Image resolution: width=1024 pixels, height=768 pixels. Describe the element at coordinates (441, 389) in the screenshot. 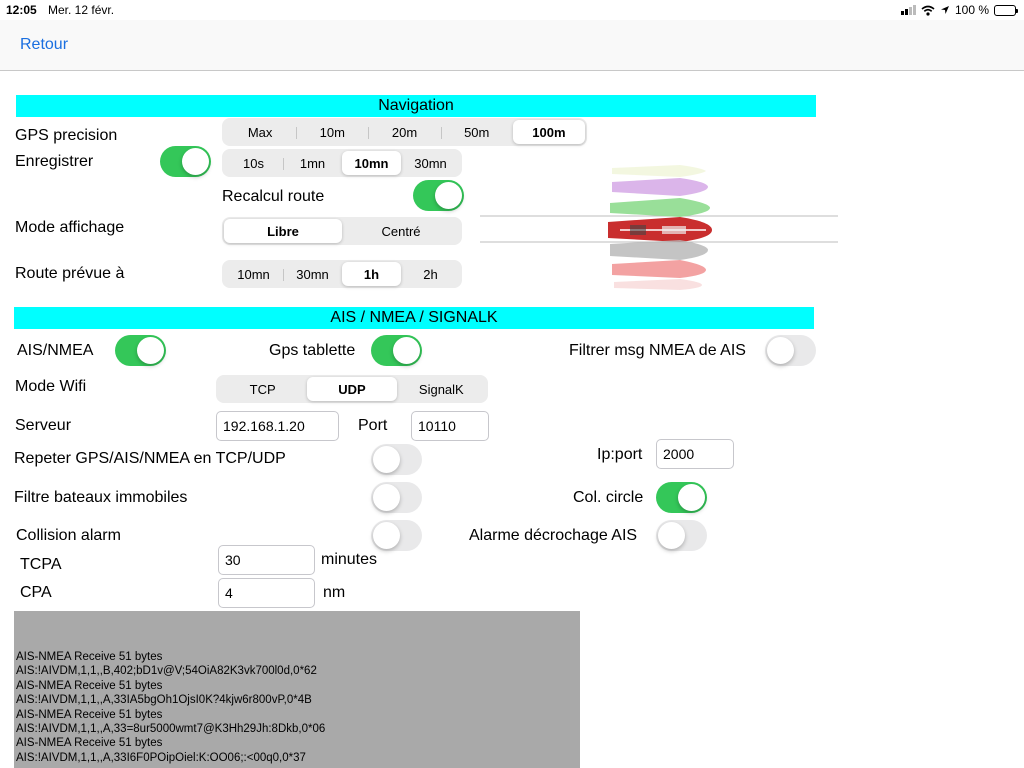

I see `mode-wifi-option-signalk: SignalK` at that location.